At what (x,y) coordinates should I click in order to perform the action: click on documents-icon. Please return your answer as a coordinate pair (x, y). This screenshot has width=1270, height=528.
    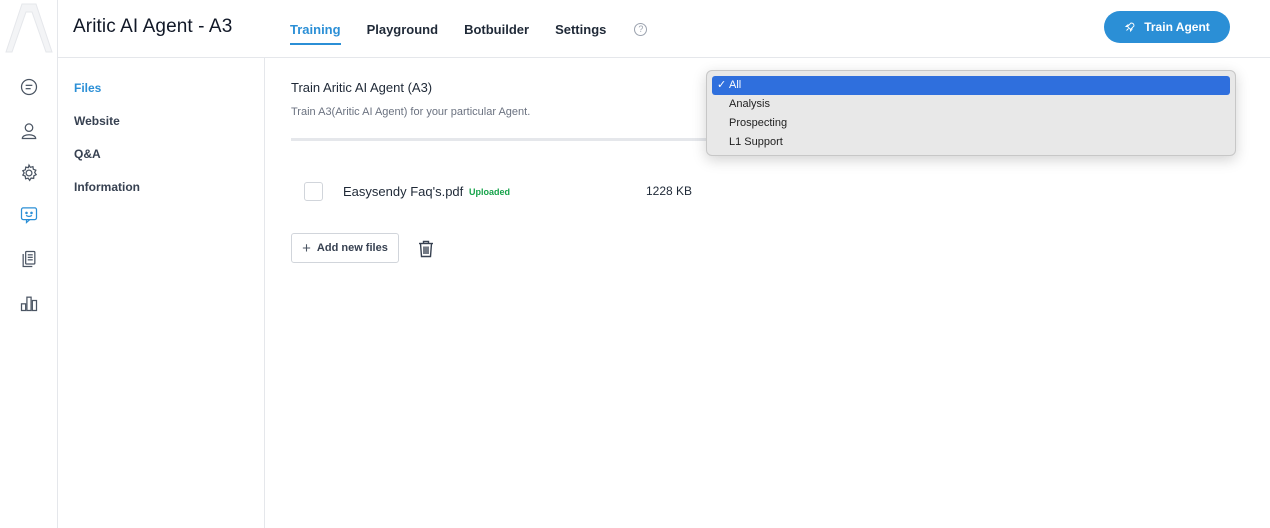
    Looking at the image, I should click on (29, 259).